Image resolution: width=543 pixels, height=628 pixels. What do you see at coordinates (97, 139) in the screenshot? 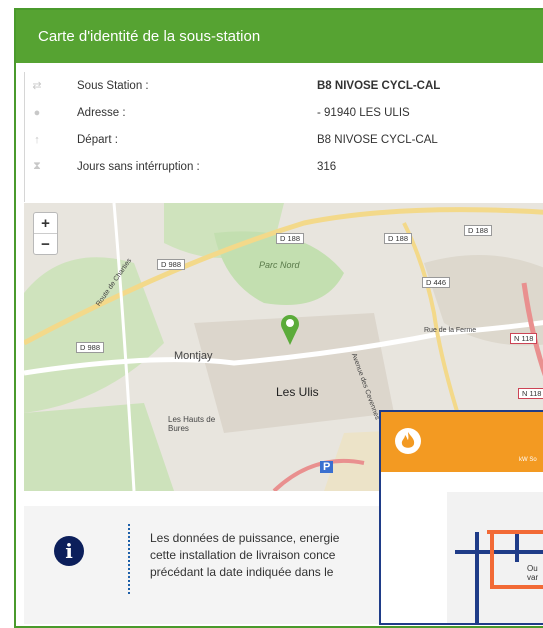
I see `info-label: Départ :` at bounding box center [97, 139].